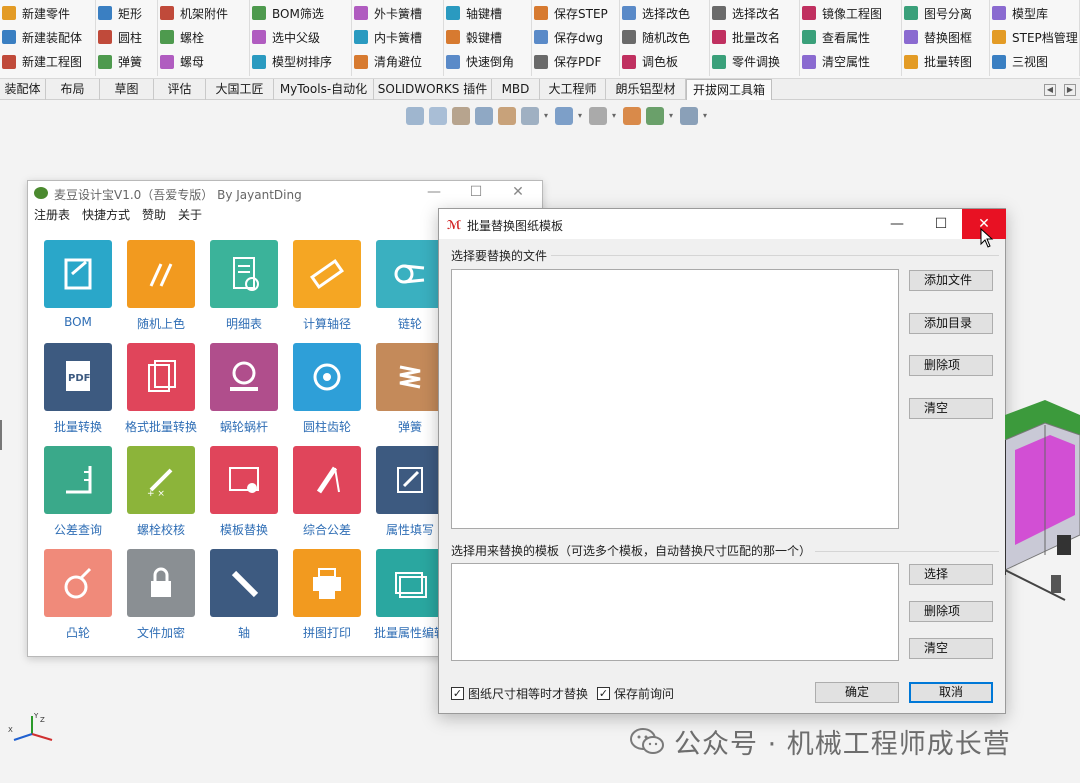  What do you see at coordinates (126, 37) in the screenshot?
I see `ribbon-button: 圆柱` at bounding box center [126, 37].